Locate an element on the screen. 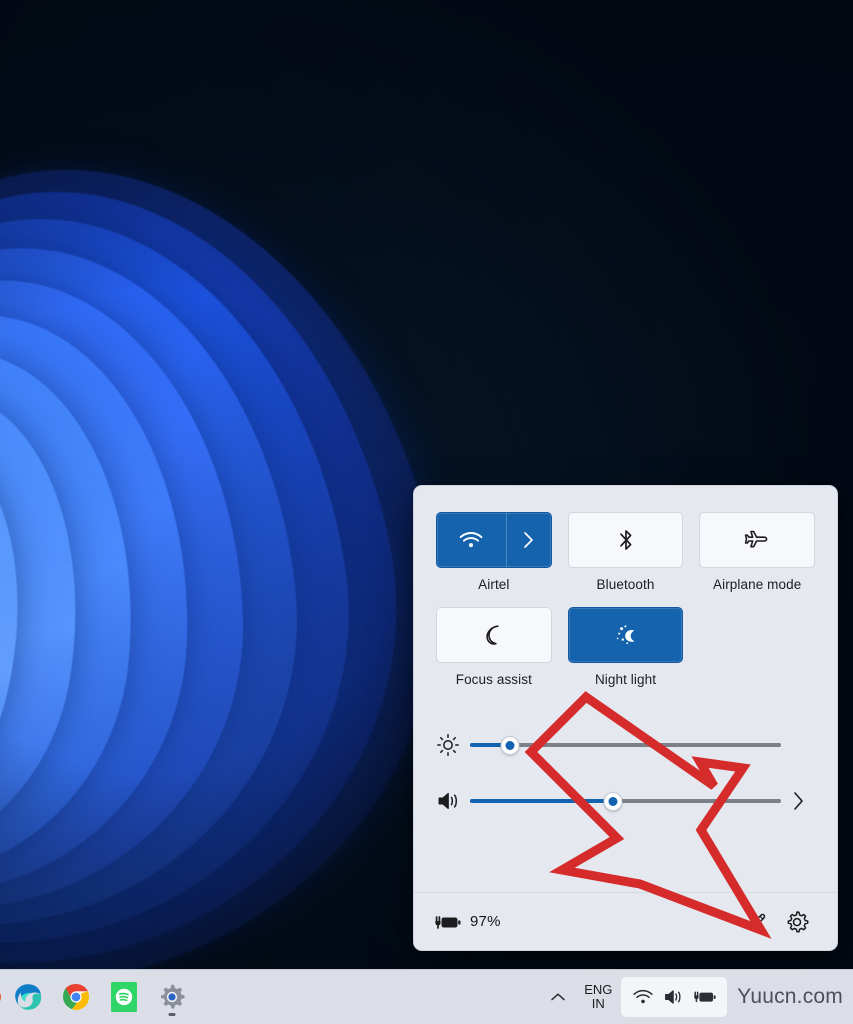  tile-label-airplane: Airplane mode is located at coordinates (757, 584).